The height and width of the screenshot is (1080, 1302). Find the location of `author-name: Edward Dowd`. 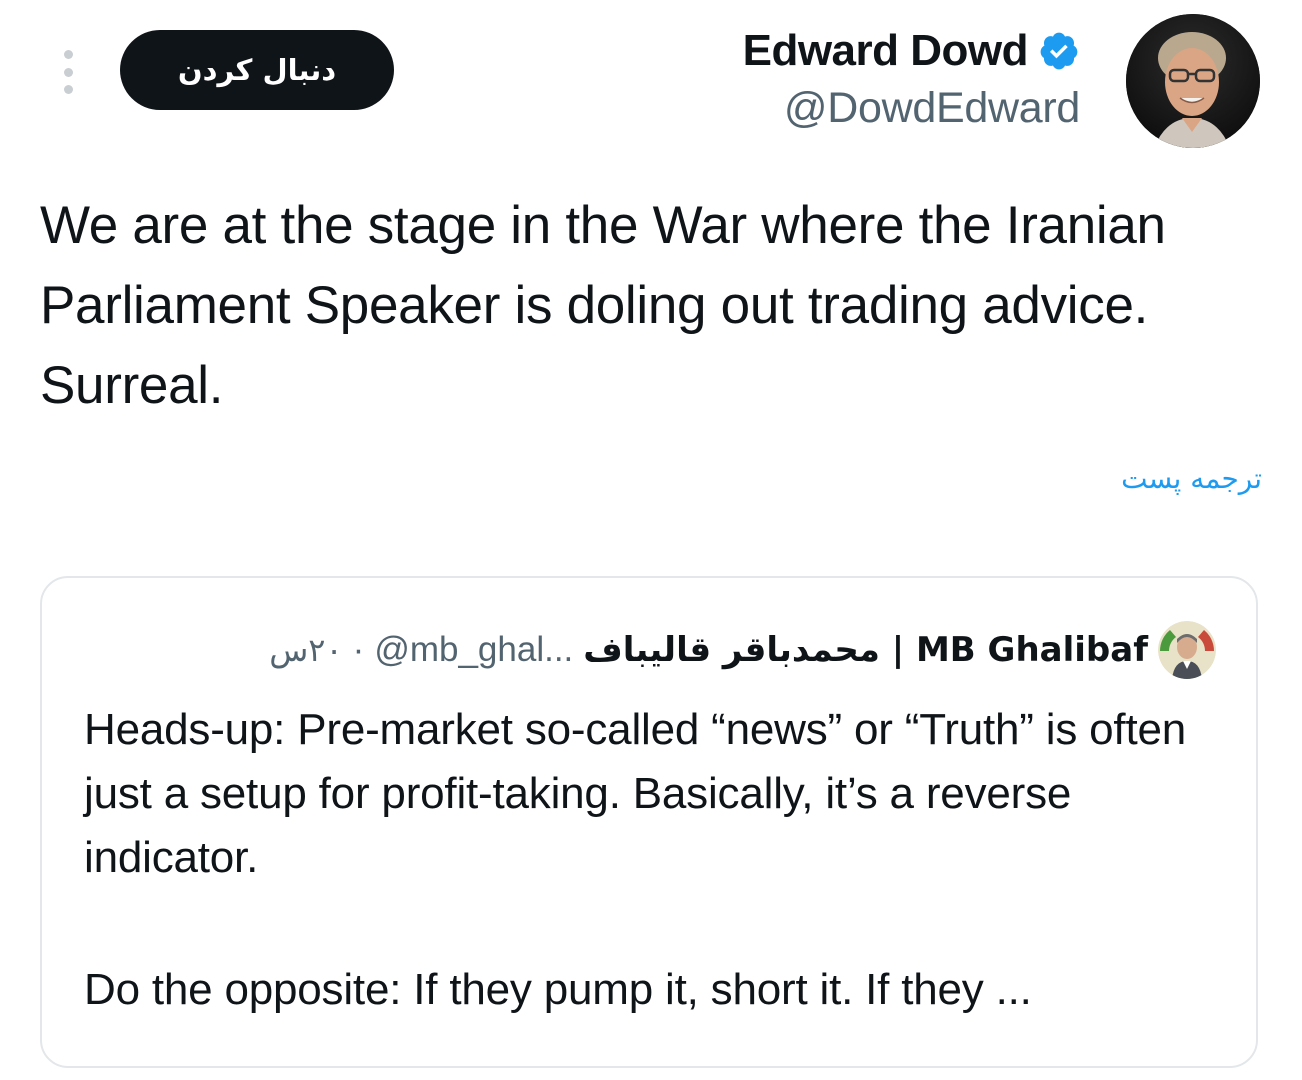

author-name: Edward Dowd is located at coordinates (886, 51).